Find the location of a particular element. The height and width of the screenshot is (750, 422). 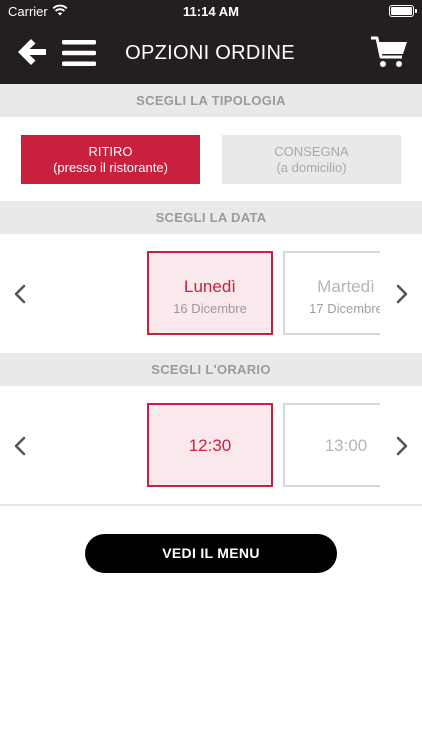

pickup-option-button: RITIRO (presso il ristorante) is located at coordinates (110, 159).